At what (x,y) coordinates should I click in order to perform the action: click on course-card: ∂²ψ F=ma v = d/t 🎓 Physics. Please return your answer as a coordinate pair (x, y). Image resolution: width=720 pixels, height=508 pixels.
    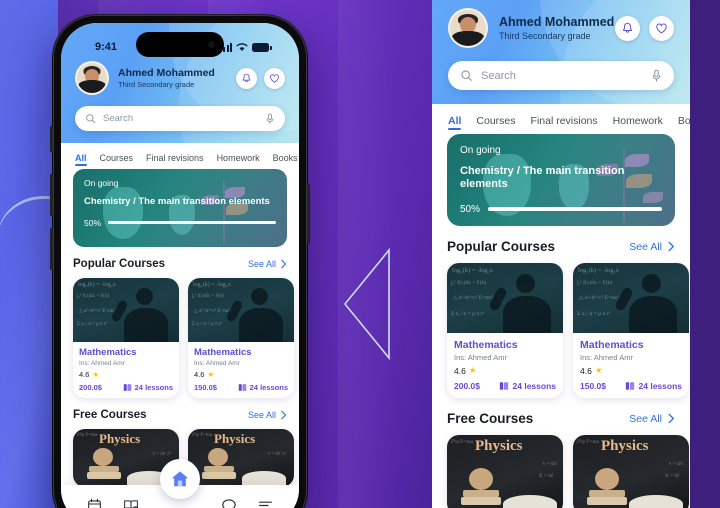
    Looking at the image, I should click on (241, 458).